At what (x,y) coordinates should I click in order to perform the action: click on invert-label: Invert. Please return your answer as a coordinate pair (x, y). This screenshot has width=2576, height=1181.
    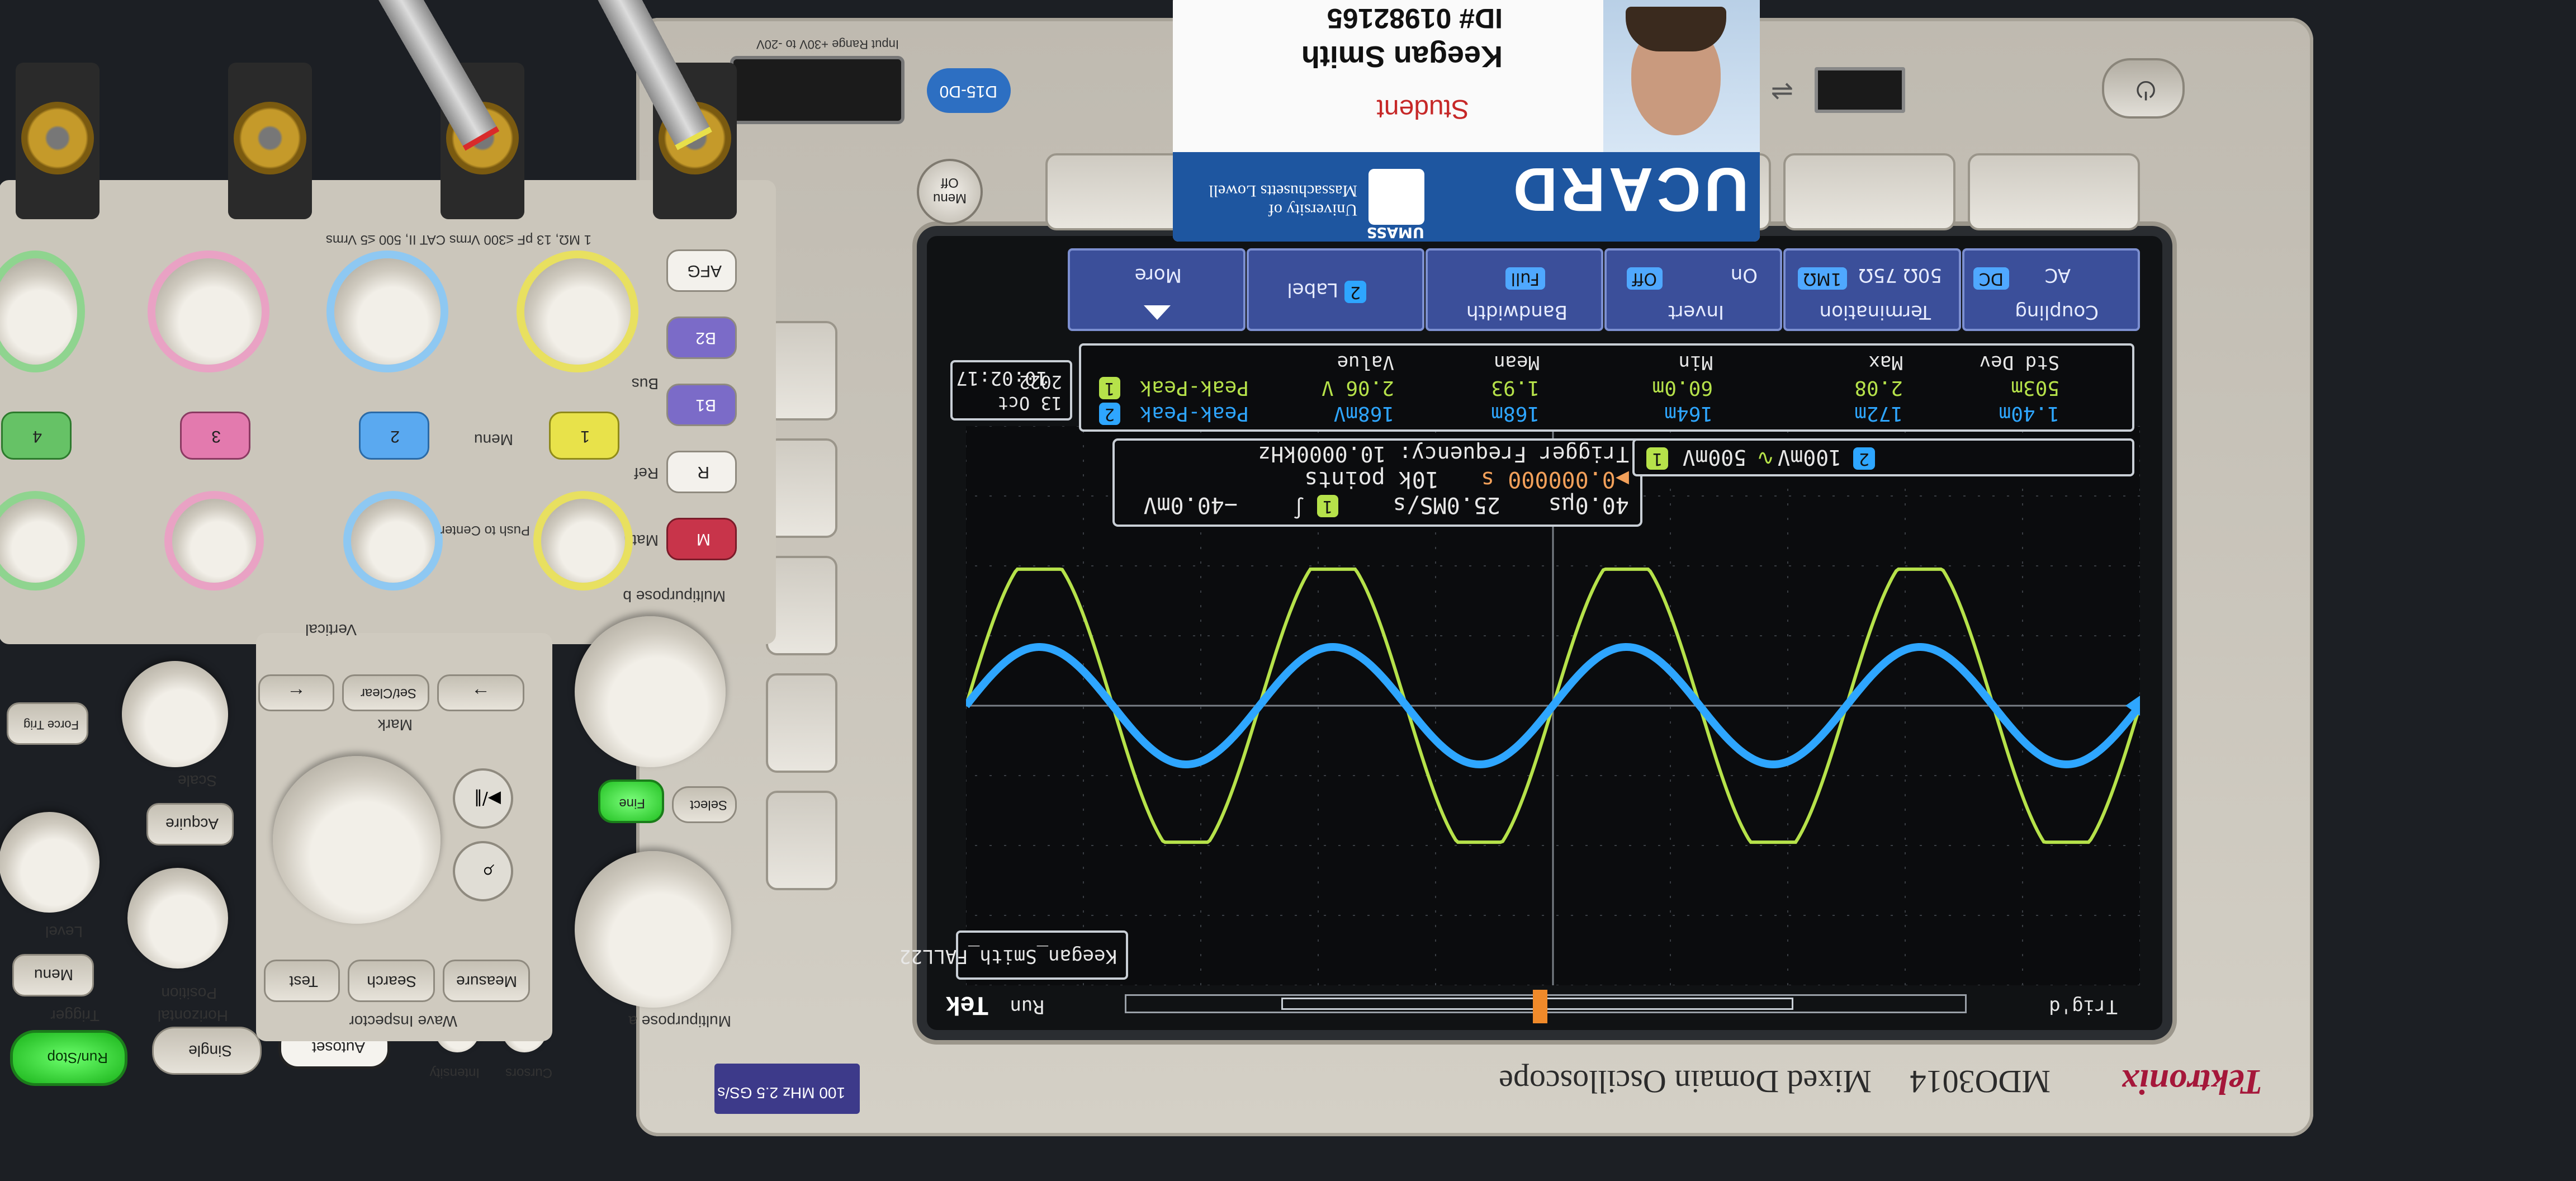
    Looking at the image, I should click on (1696, 312).